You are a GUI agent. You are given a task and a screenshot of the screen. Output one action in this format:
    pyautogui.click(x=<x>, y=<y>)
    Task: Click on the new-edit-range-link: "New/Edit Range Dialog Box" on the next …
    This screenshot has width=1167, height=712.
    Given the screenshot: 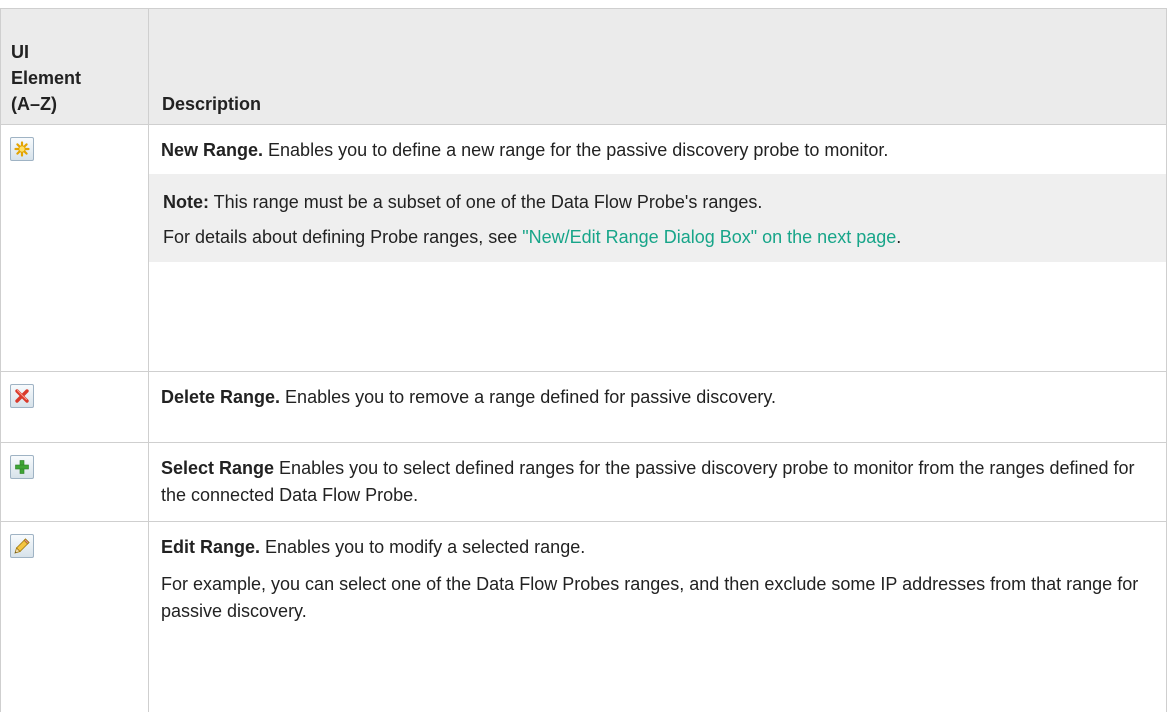 What is the action you would take?
    pyautogui.click(x=709, y=237)
    